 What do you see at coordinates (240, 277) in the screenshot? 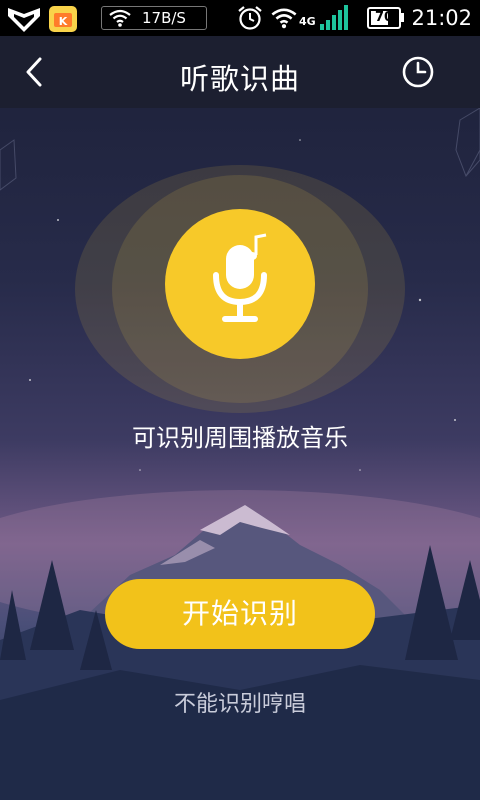
I see `microphone-music-icon` at bounding box center [240, 277].